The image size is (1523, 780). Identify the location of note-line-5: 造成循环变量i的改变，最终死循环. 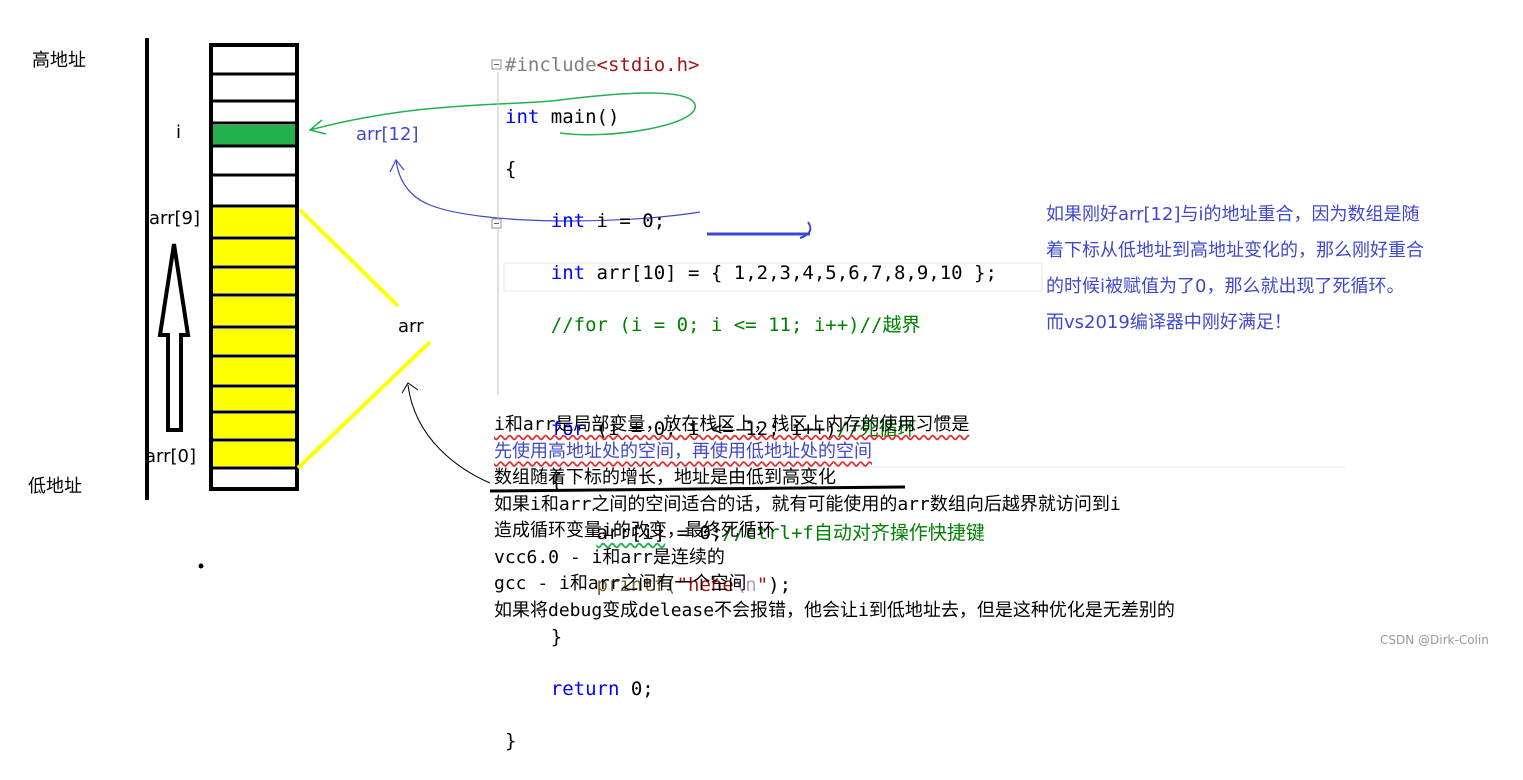
(634, 530).